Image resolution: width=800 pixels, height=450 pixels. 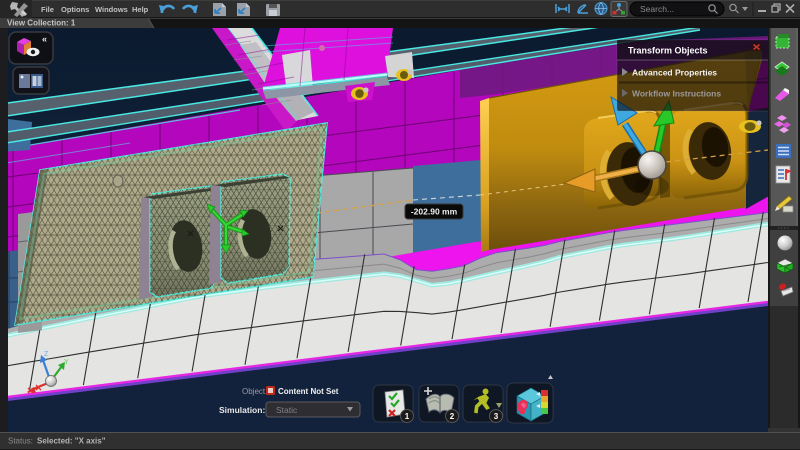 What do you see at coordinates (20, 441) in the screenshot?
I see `svg-text: Status:` at bounding box center [20, 441].